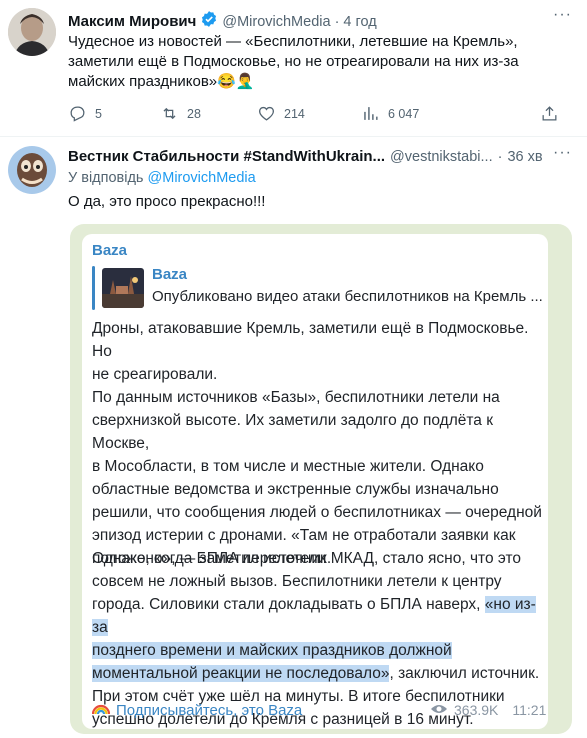  What do you see at coordinates (276, 22) in the screenshot?
I see `author-handle: @MirovichMedia` at bounding box center [276, 22].